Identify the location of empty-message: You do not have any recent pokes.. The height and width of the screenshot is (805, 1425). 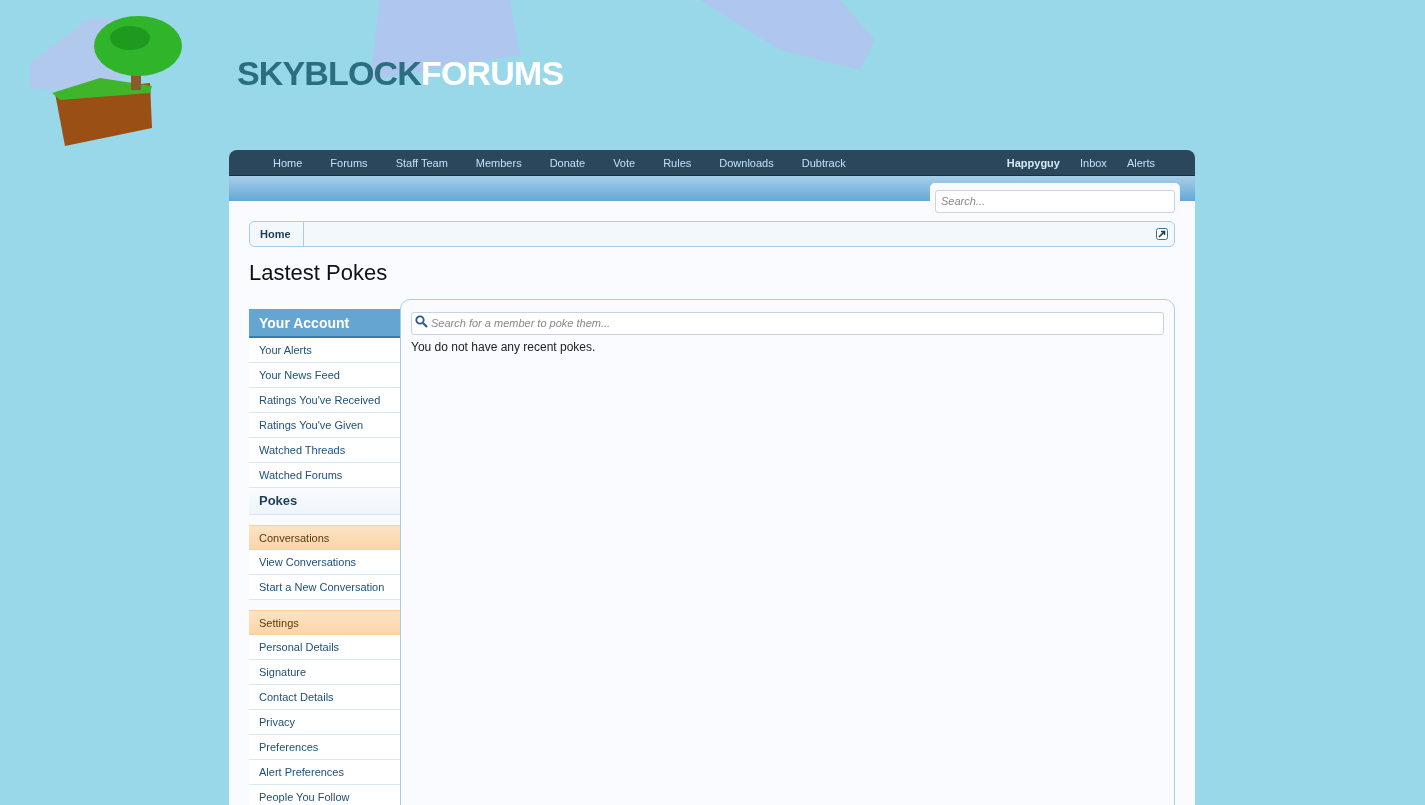
(503, 347).